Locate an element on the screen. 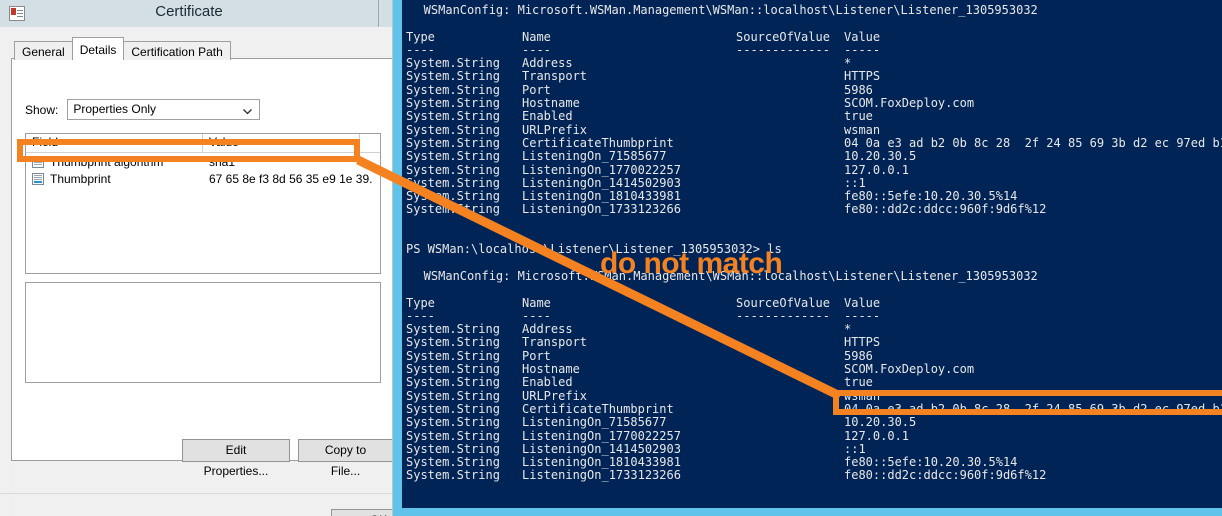 This screenshot has height=516, width=1222. cell-name: ListeningOn_1810433981 is located at coordinates (601, 196).